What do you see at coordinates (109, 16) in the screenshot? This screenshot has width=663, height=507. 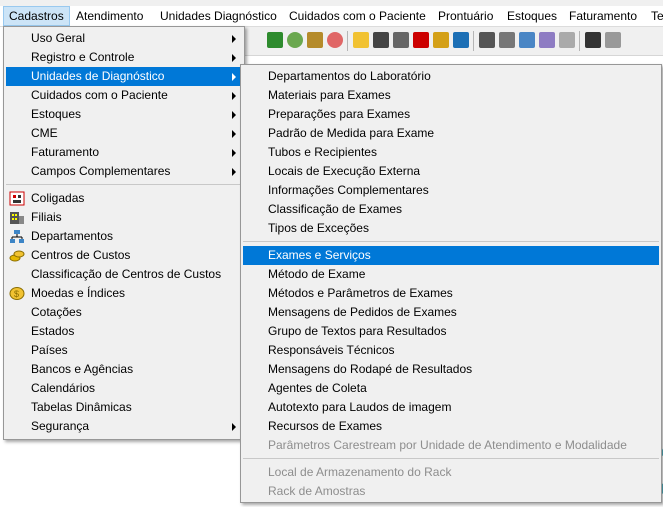 I see `menu-atendimento: Atendimento` at bounding box center [109, 16].